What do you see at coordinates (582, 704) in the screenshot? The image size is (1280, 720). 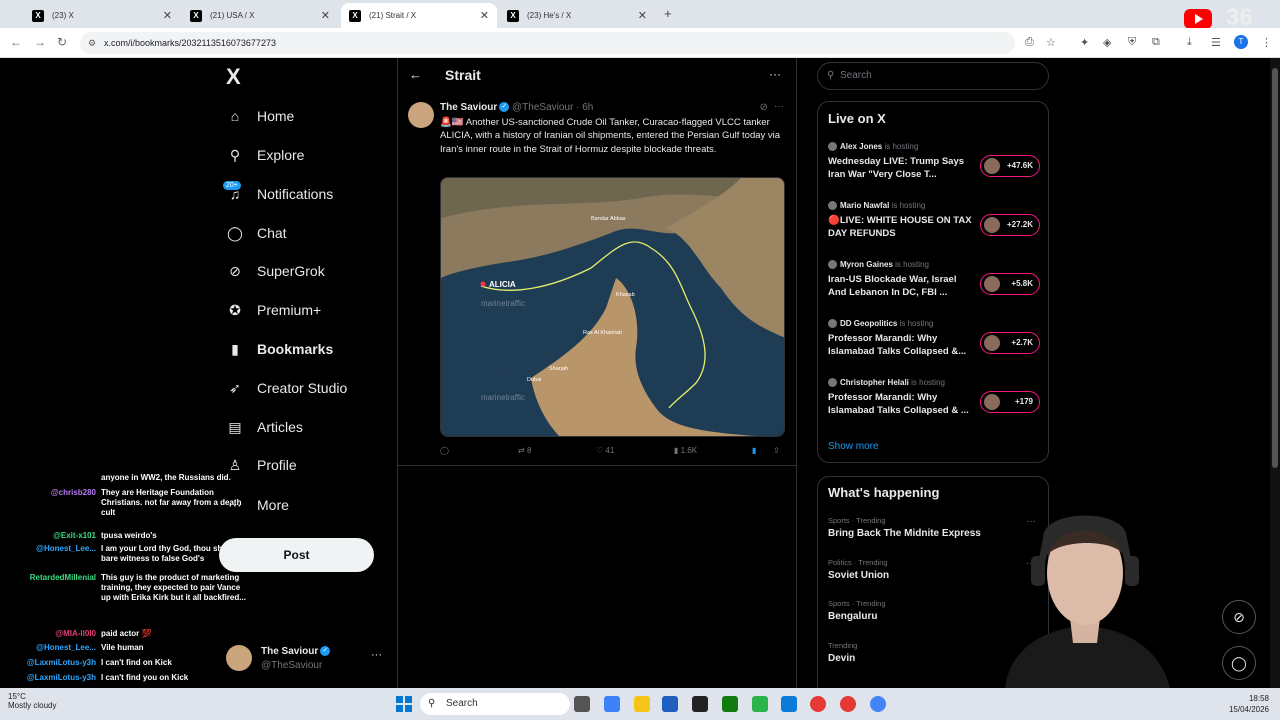 I see `task-view-icon` at bounding box center [582, 704].